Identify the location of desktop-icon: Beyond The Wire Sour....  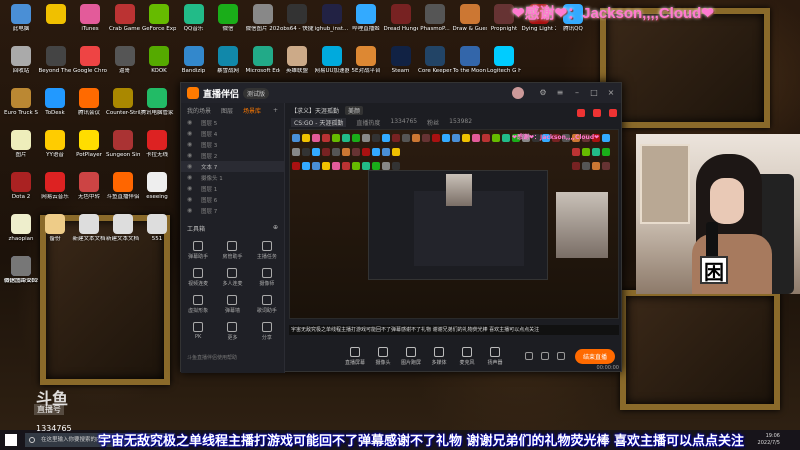
(56, 60).